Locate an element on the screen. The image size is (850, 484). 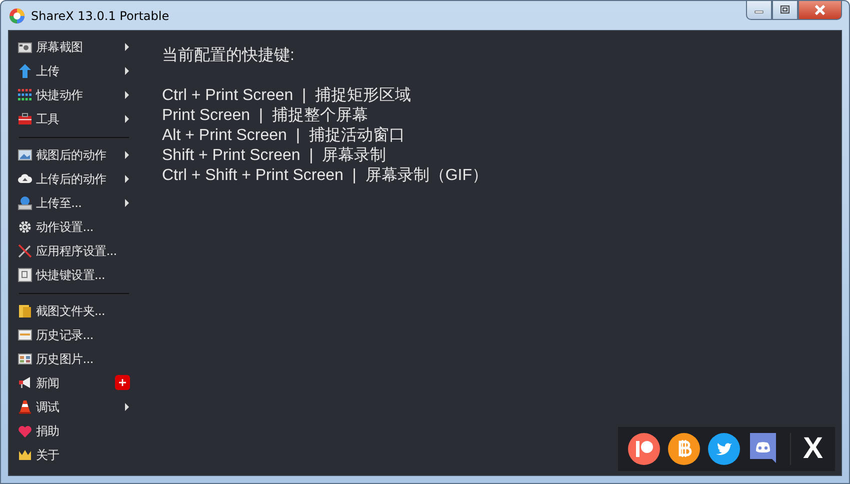
hotkey-line: Print Screen | 捕捉整个屏幕 is located at coordinates (265, 116).